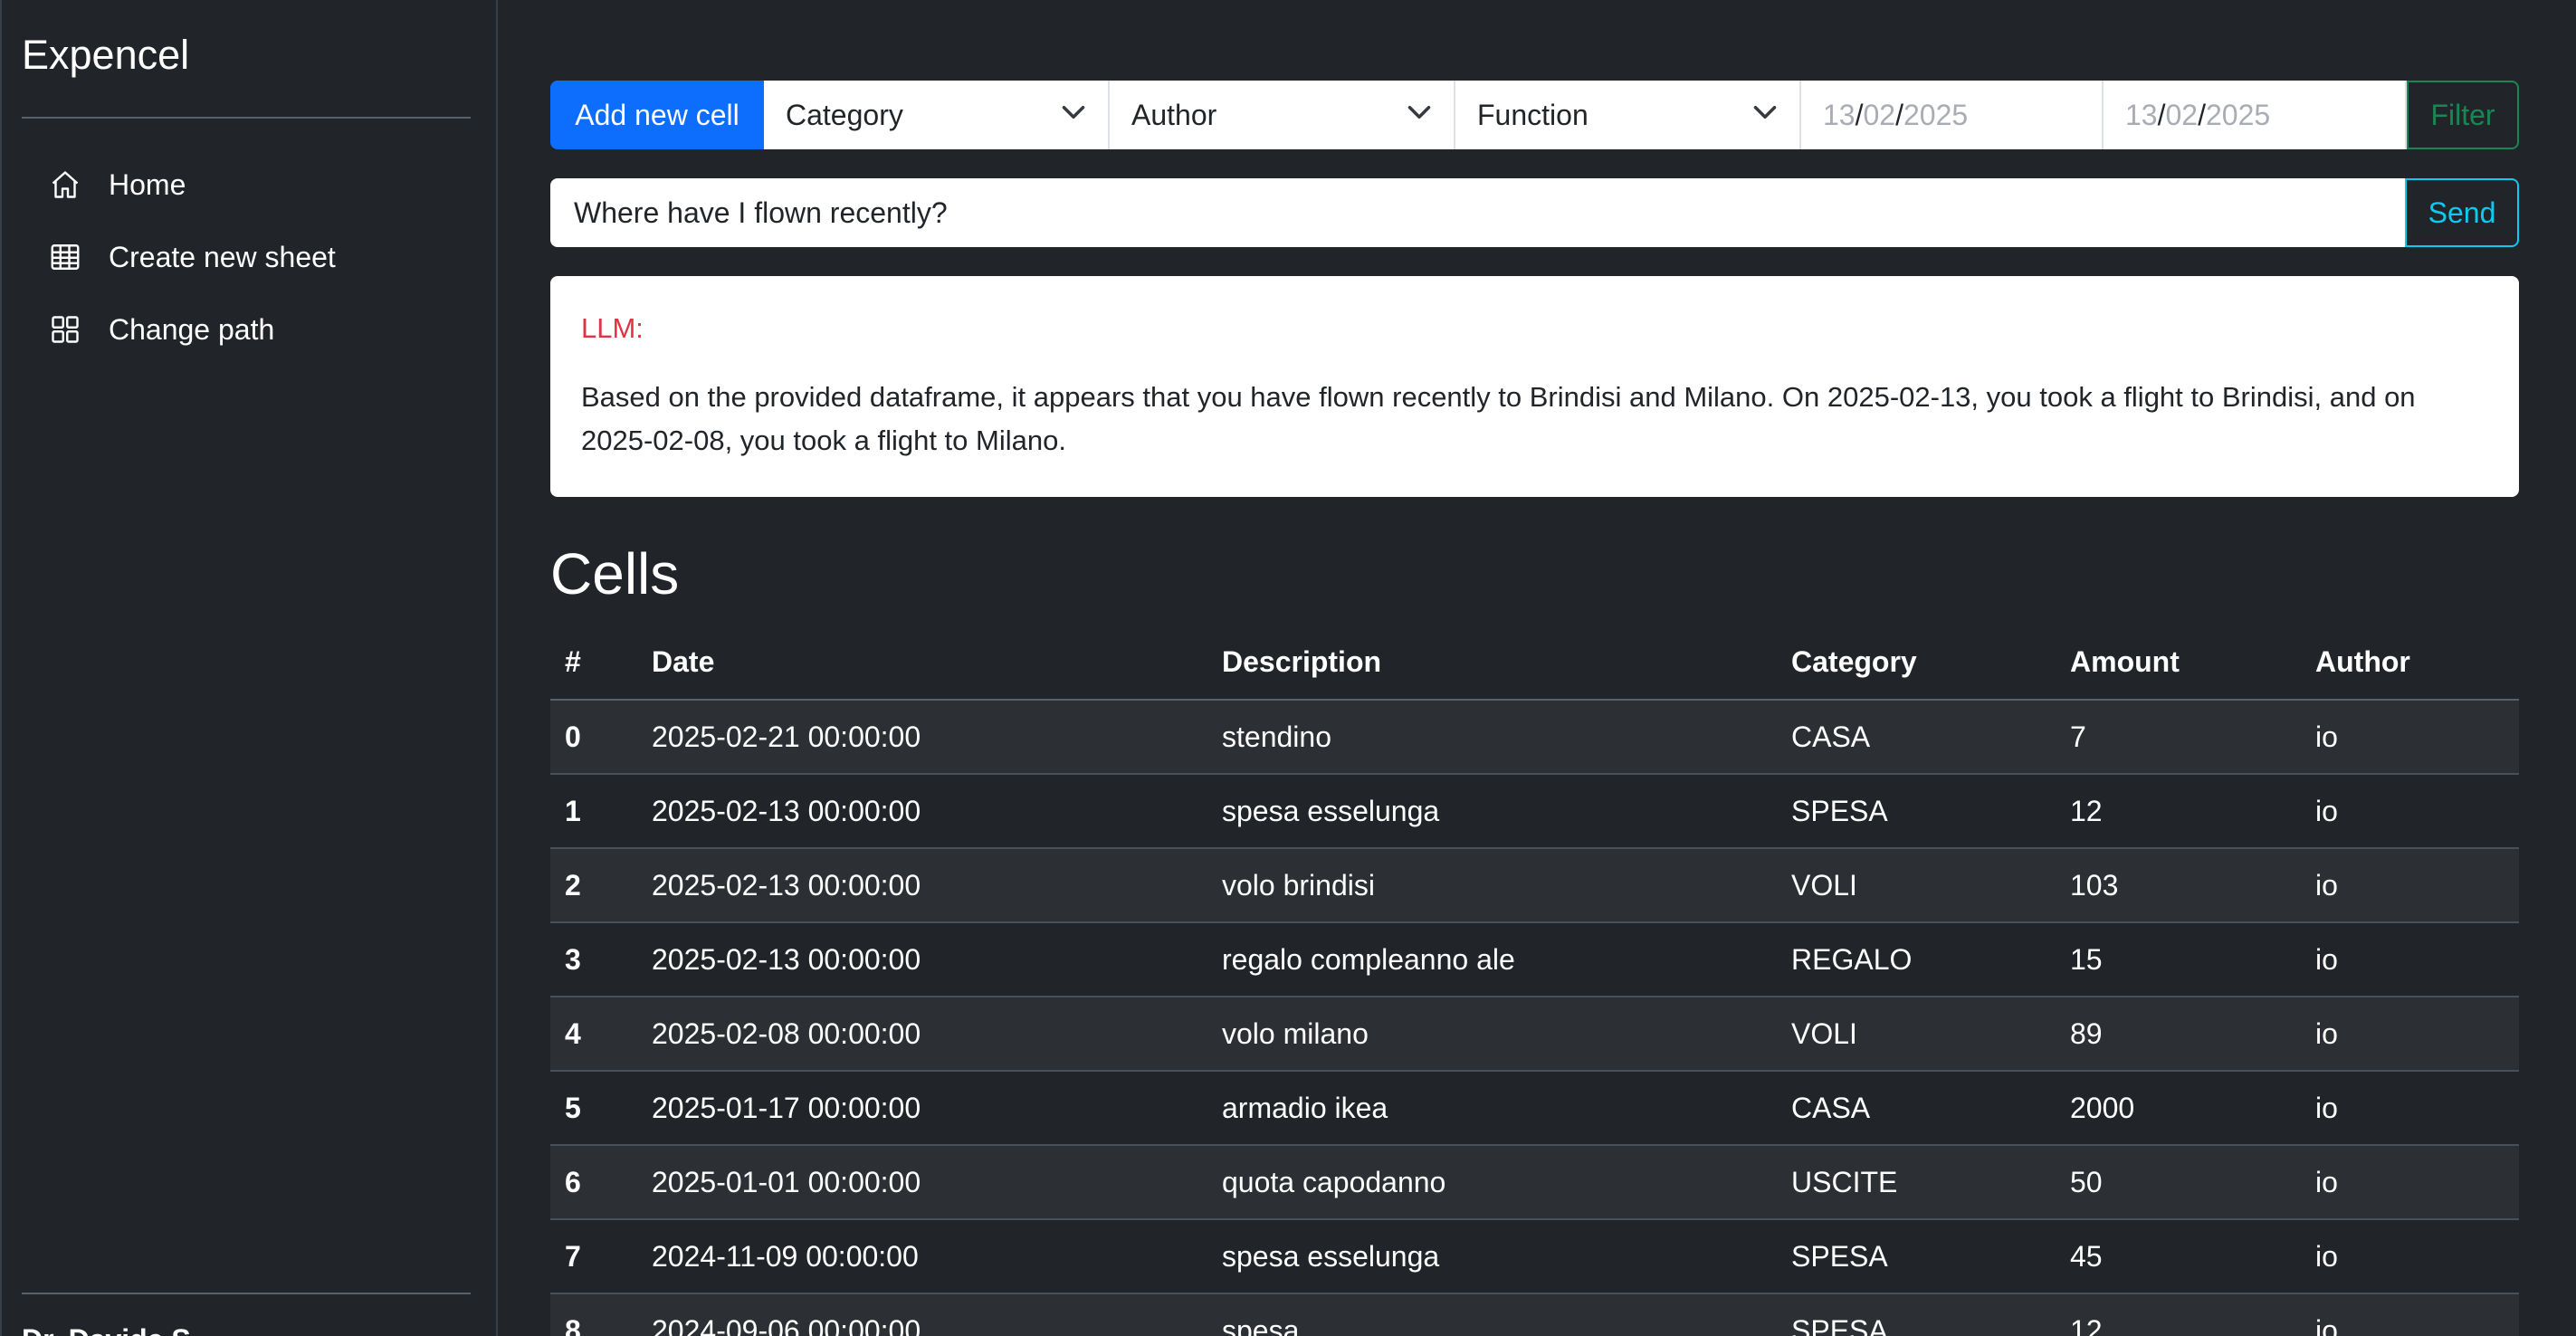  What do you see at coordinates (148, 184) in the screenshot?
I see `sidebar-item-label: Home` at bounding box center [148, 184].